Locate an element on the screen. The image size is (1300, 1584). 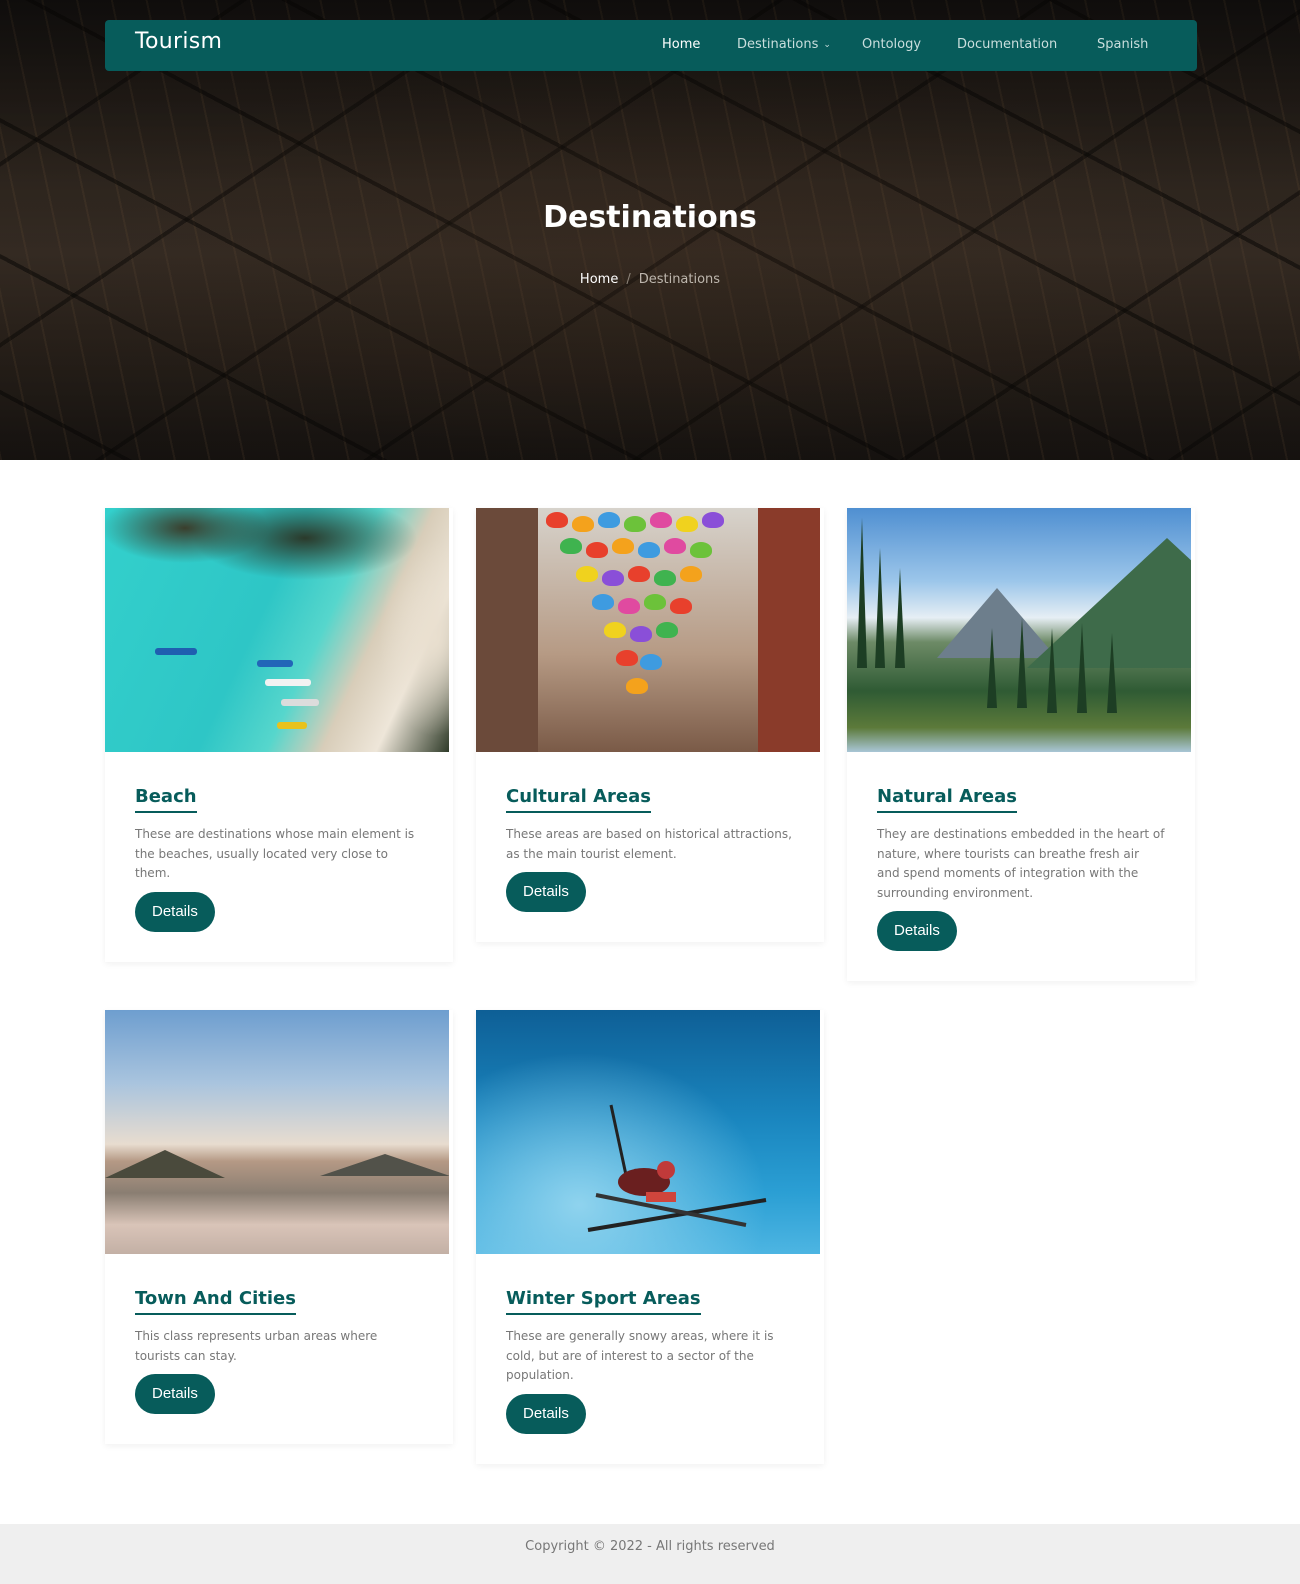
winter-sport-areas-image is located at coordinates (648, 1132).